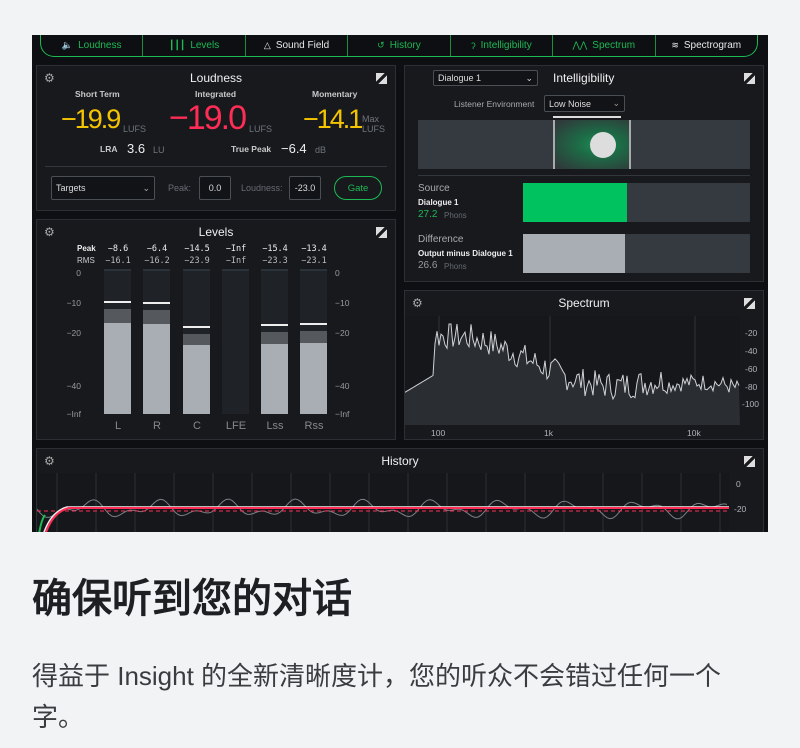 The image size is (800, 748). Describe the element at coordinates (73, 333) in the screenshot. I see `level-scale-tick: −20` at that location.